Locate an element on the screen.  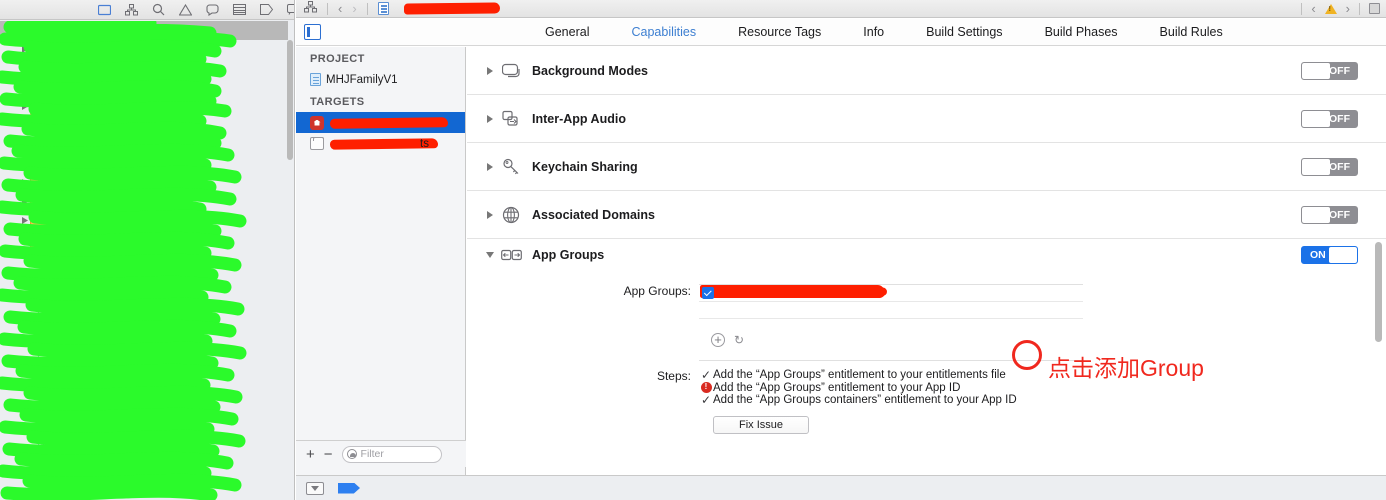
jump-forward-button: › is located at coordinates (1348, 8).